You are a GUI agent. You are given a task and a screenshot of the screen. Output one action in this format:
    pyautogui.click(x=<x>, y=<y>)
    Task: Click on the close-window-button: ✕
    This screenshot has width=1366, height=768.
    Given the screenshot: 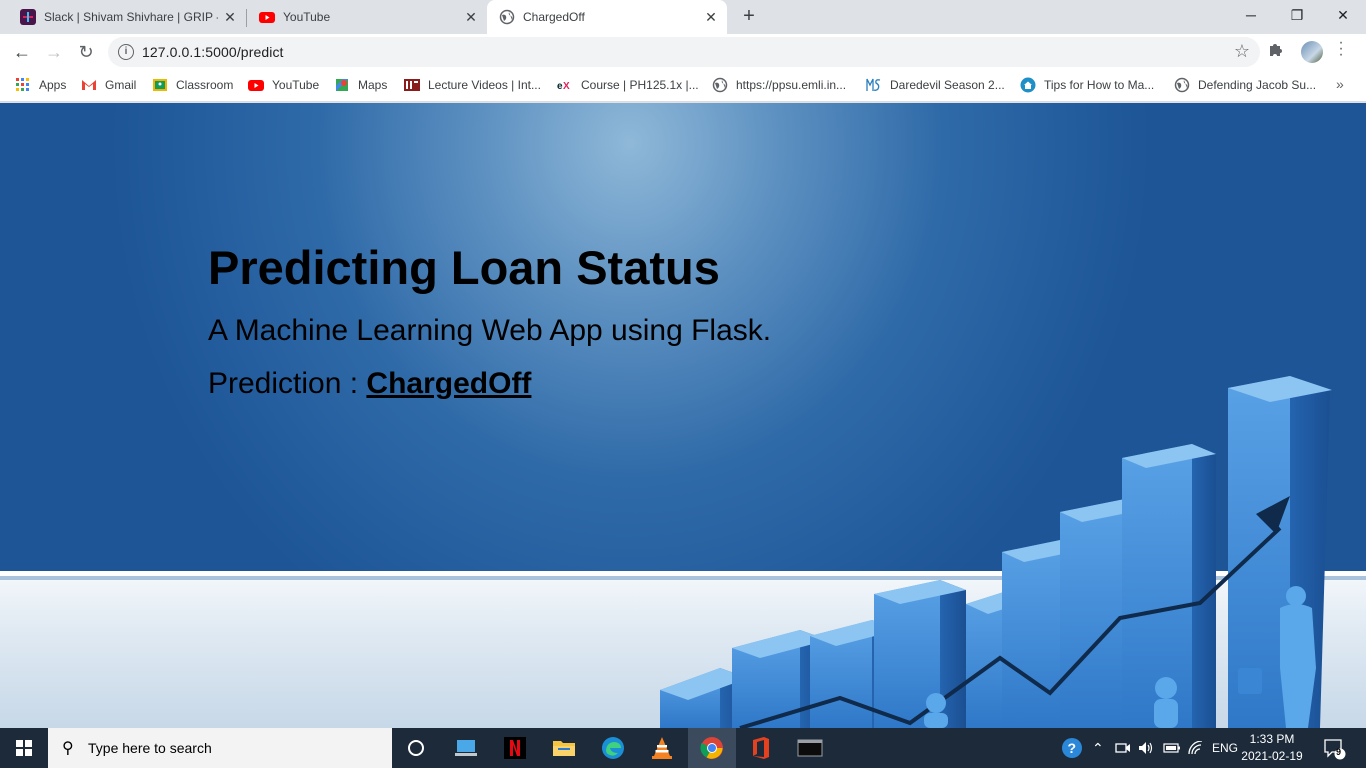 What is the action you would take?
    pyautogui.click(x=1343, y=16)
    